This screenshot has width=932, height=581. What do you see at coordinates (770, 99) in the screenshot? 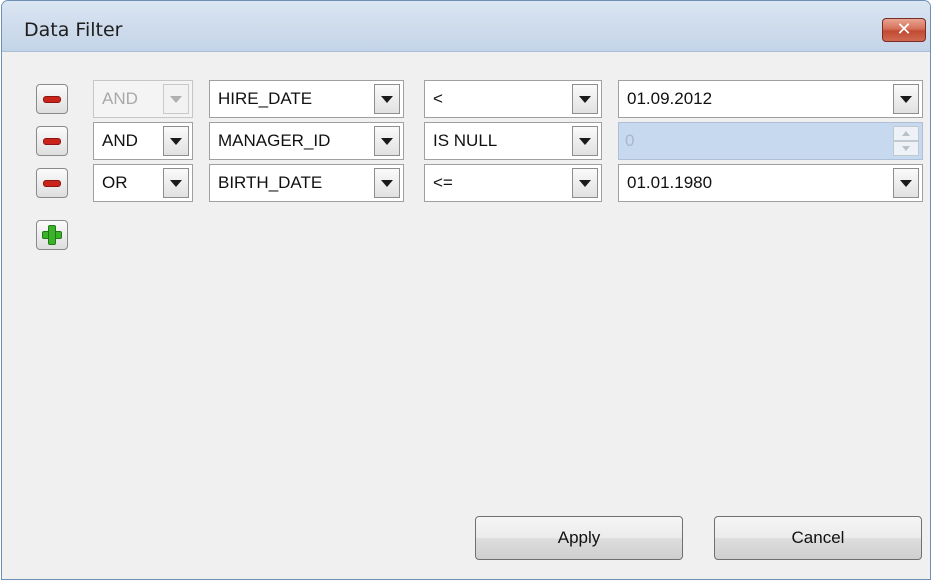
I see `value-select: 01.09.2012` at bounding box center [770, 99].